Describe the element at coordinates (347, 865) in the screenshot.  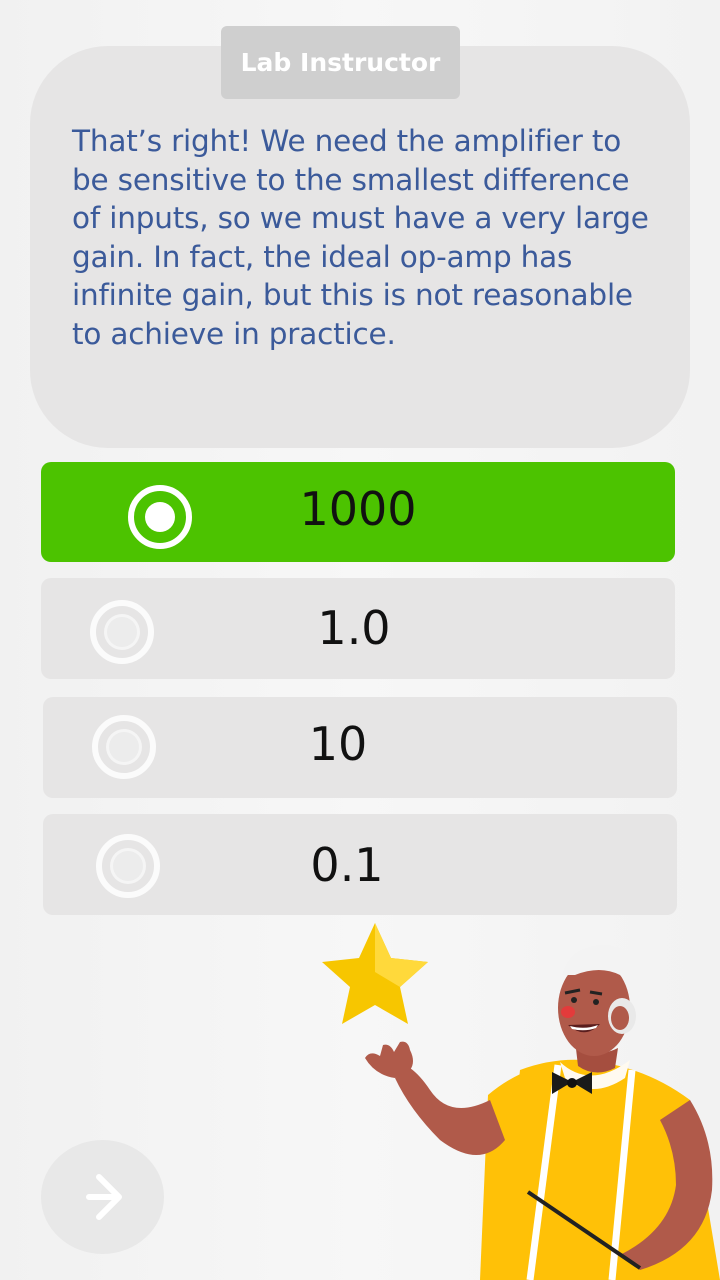
I see `option-label: 0.1` at that location.